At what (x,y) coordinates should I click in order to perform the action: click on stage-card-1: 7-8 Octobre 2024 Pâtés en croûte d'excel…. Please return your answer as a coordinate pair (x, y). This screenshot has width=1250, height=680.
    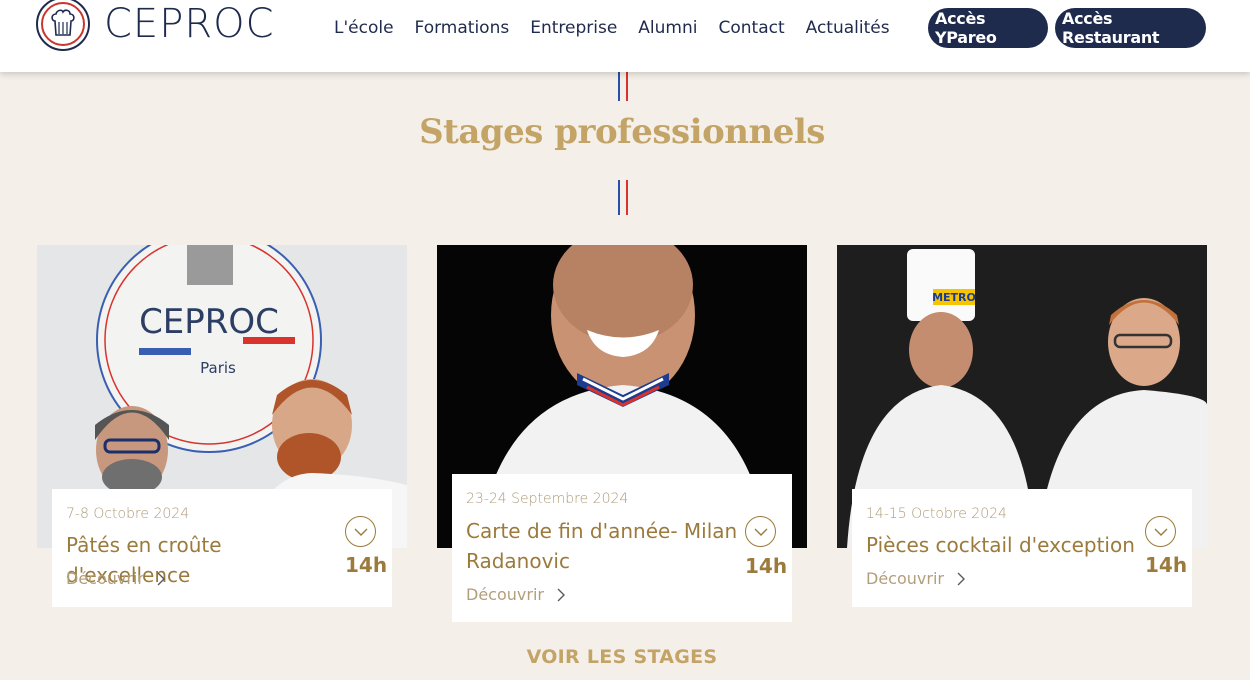
    Looking at the image, I should click on (222, 548).